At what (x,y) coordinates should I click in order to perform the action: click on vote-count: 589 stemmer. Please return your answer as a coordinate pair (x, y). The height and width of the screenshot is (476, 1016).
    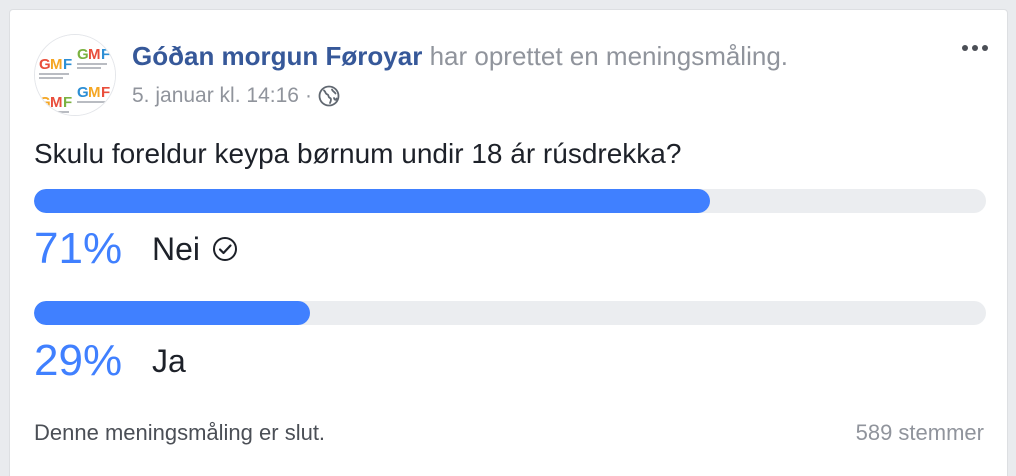
    Looking at the image, I should click on (920, 433).